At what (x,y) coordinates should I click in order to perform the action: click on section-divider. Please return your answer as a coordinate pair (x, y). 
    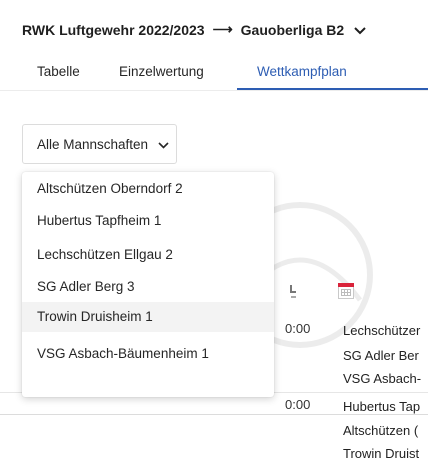
    Looking at the image, I should click on (214, 414).